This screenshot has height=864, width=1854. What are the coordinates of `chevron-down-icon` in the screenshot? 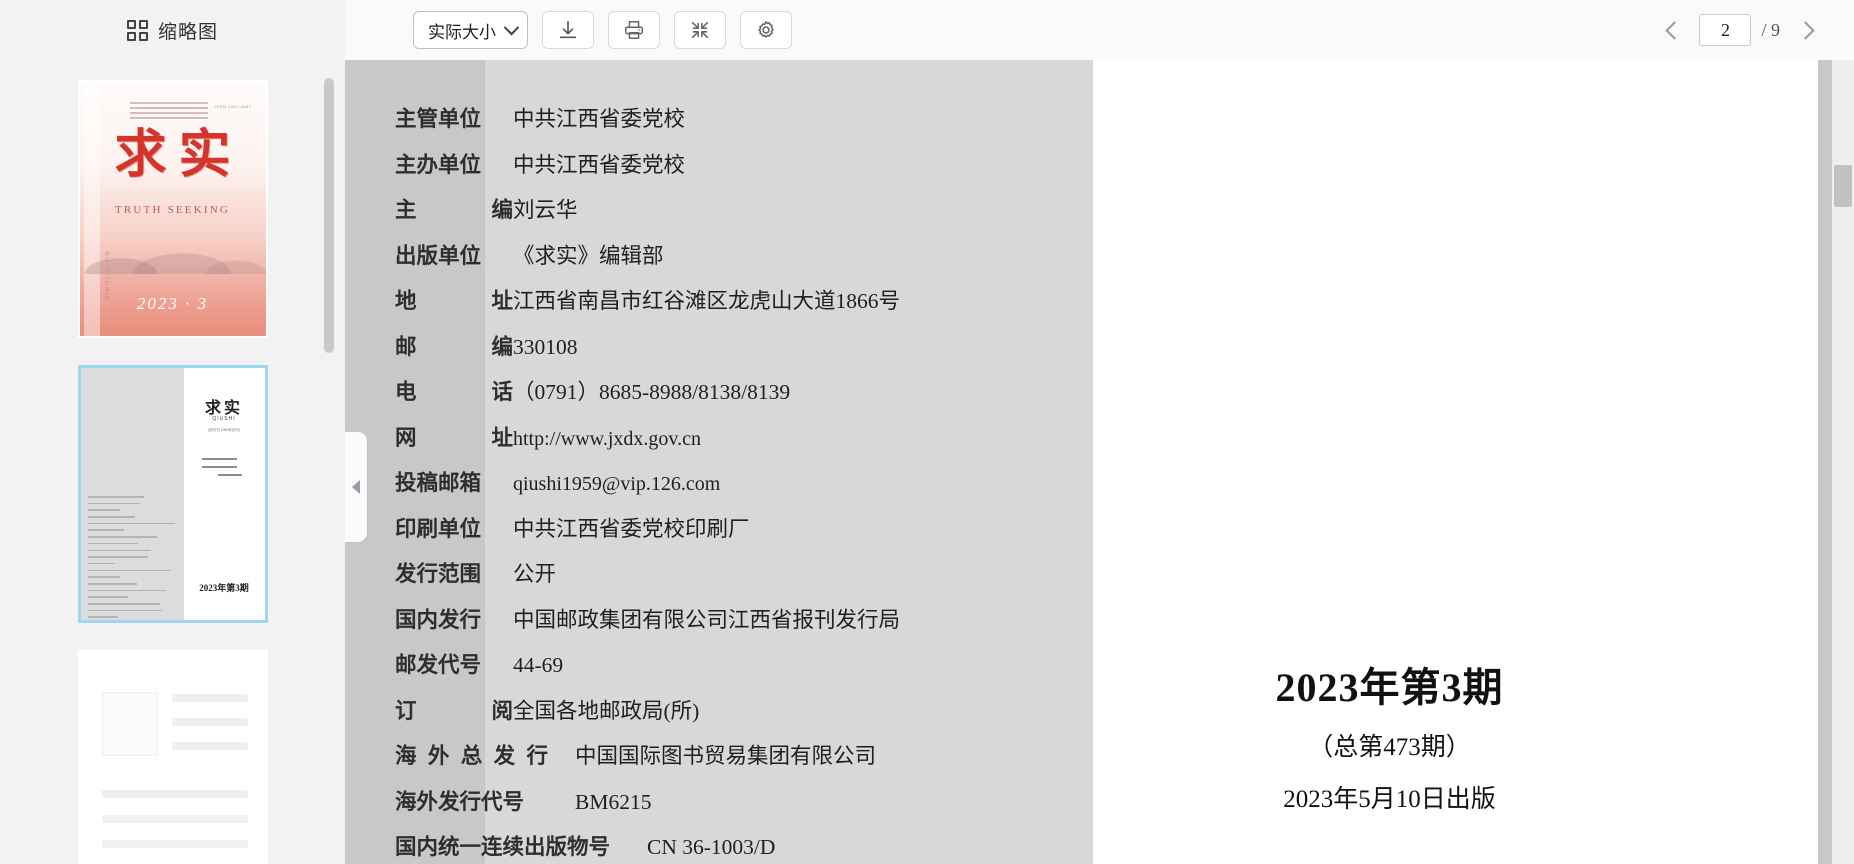 It's located at (511, 27).